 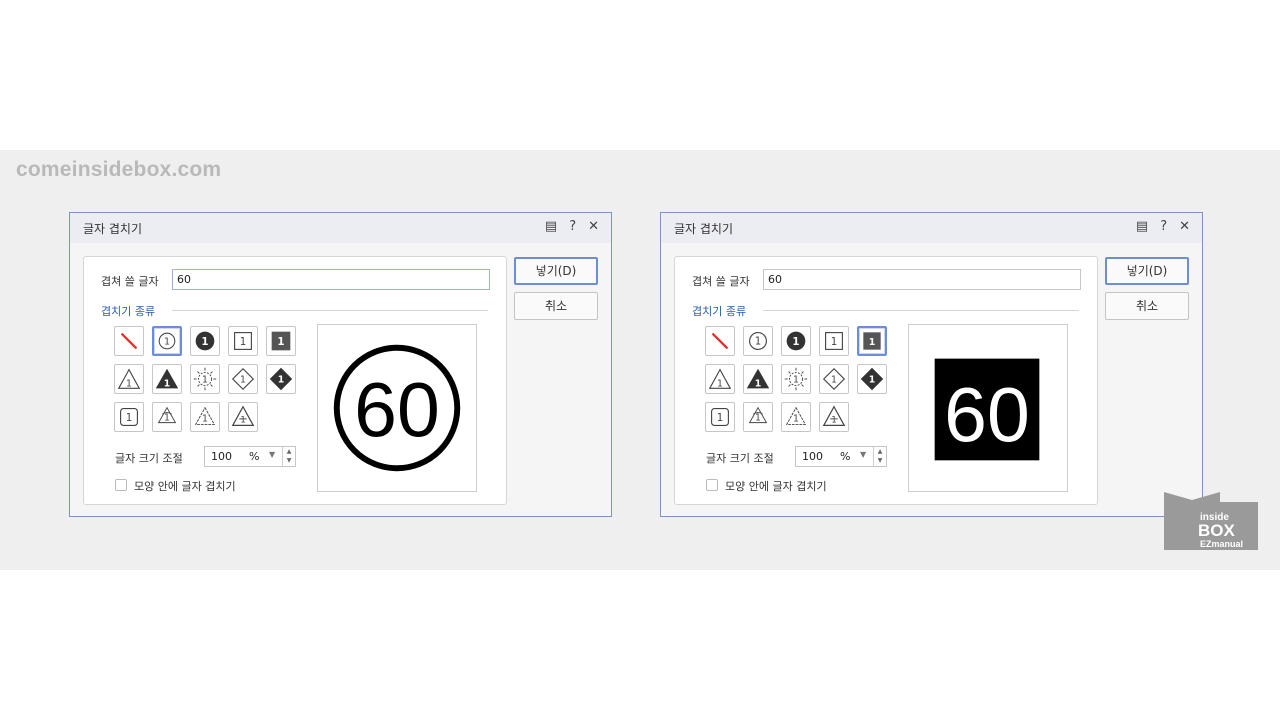 I want to click on watermark-text: comeinsidebox.com, so click(x=119, y=169).